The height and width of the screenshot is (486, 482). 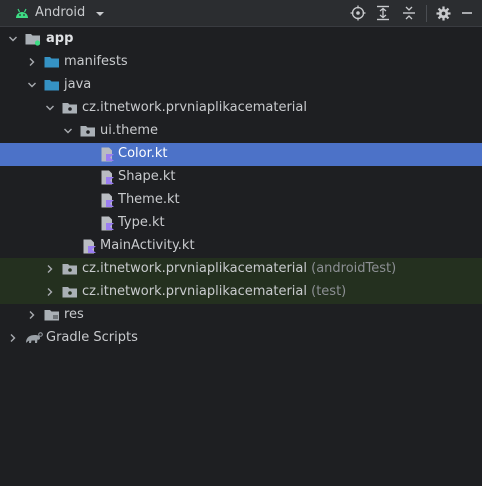 I want to click on tree-item-mainactivity-kt: MainActivity.kt, so click(x=241, y=246).